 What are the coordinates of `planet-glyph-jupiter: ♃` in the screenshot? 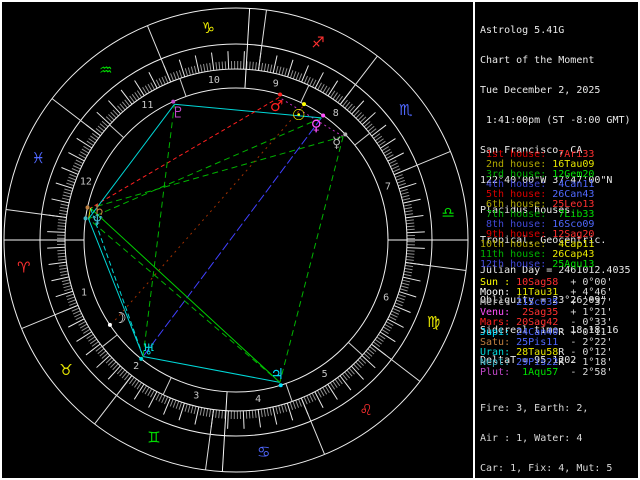 It's located at (276, 374).